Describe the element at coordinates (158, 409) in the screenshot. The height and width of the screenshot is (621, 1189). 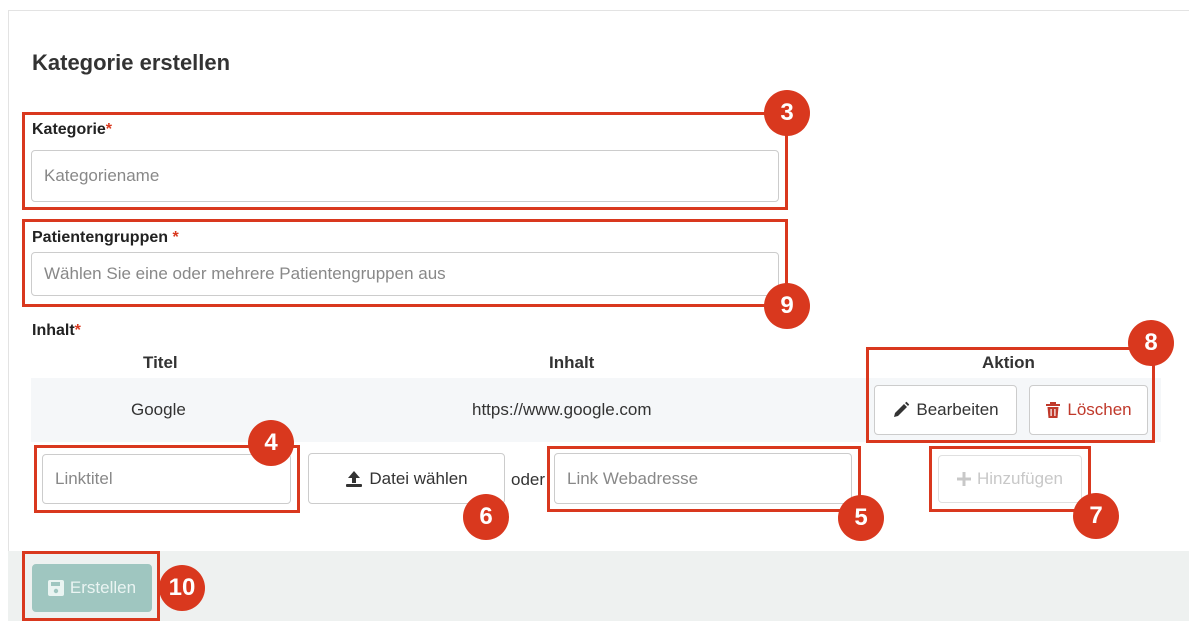
I see `row-titel-cell: Google` at that location.